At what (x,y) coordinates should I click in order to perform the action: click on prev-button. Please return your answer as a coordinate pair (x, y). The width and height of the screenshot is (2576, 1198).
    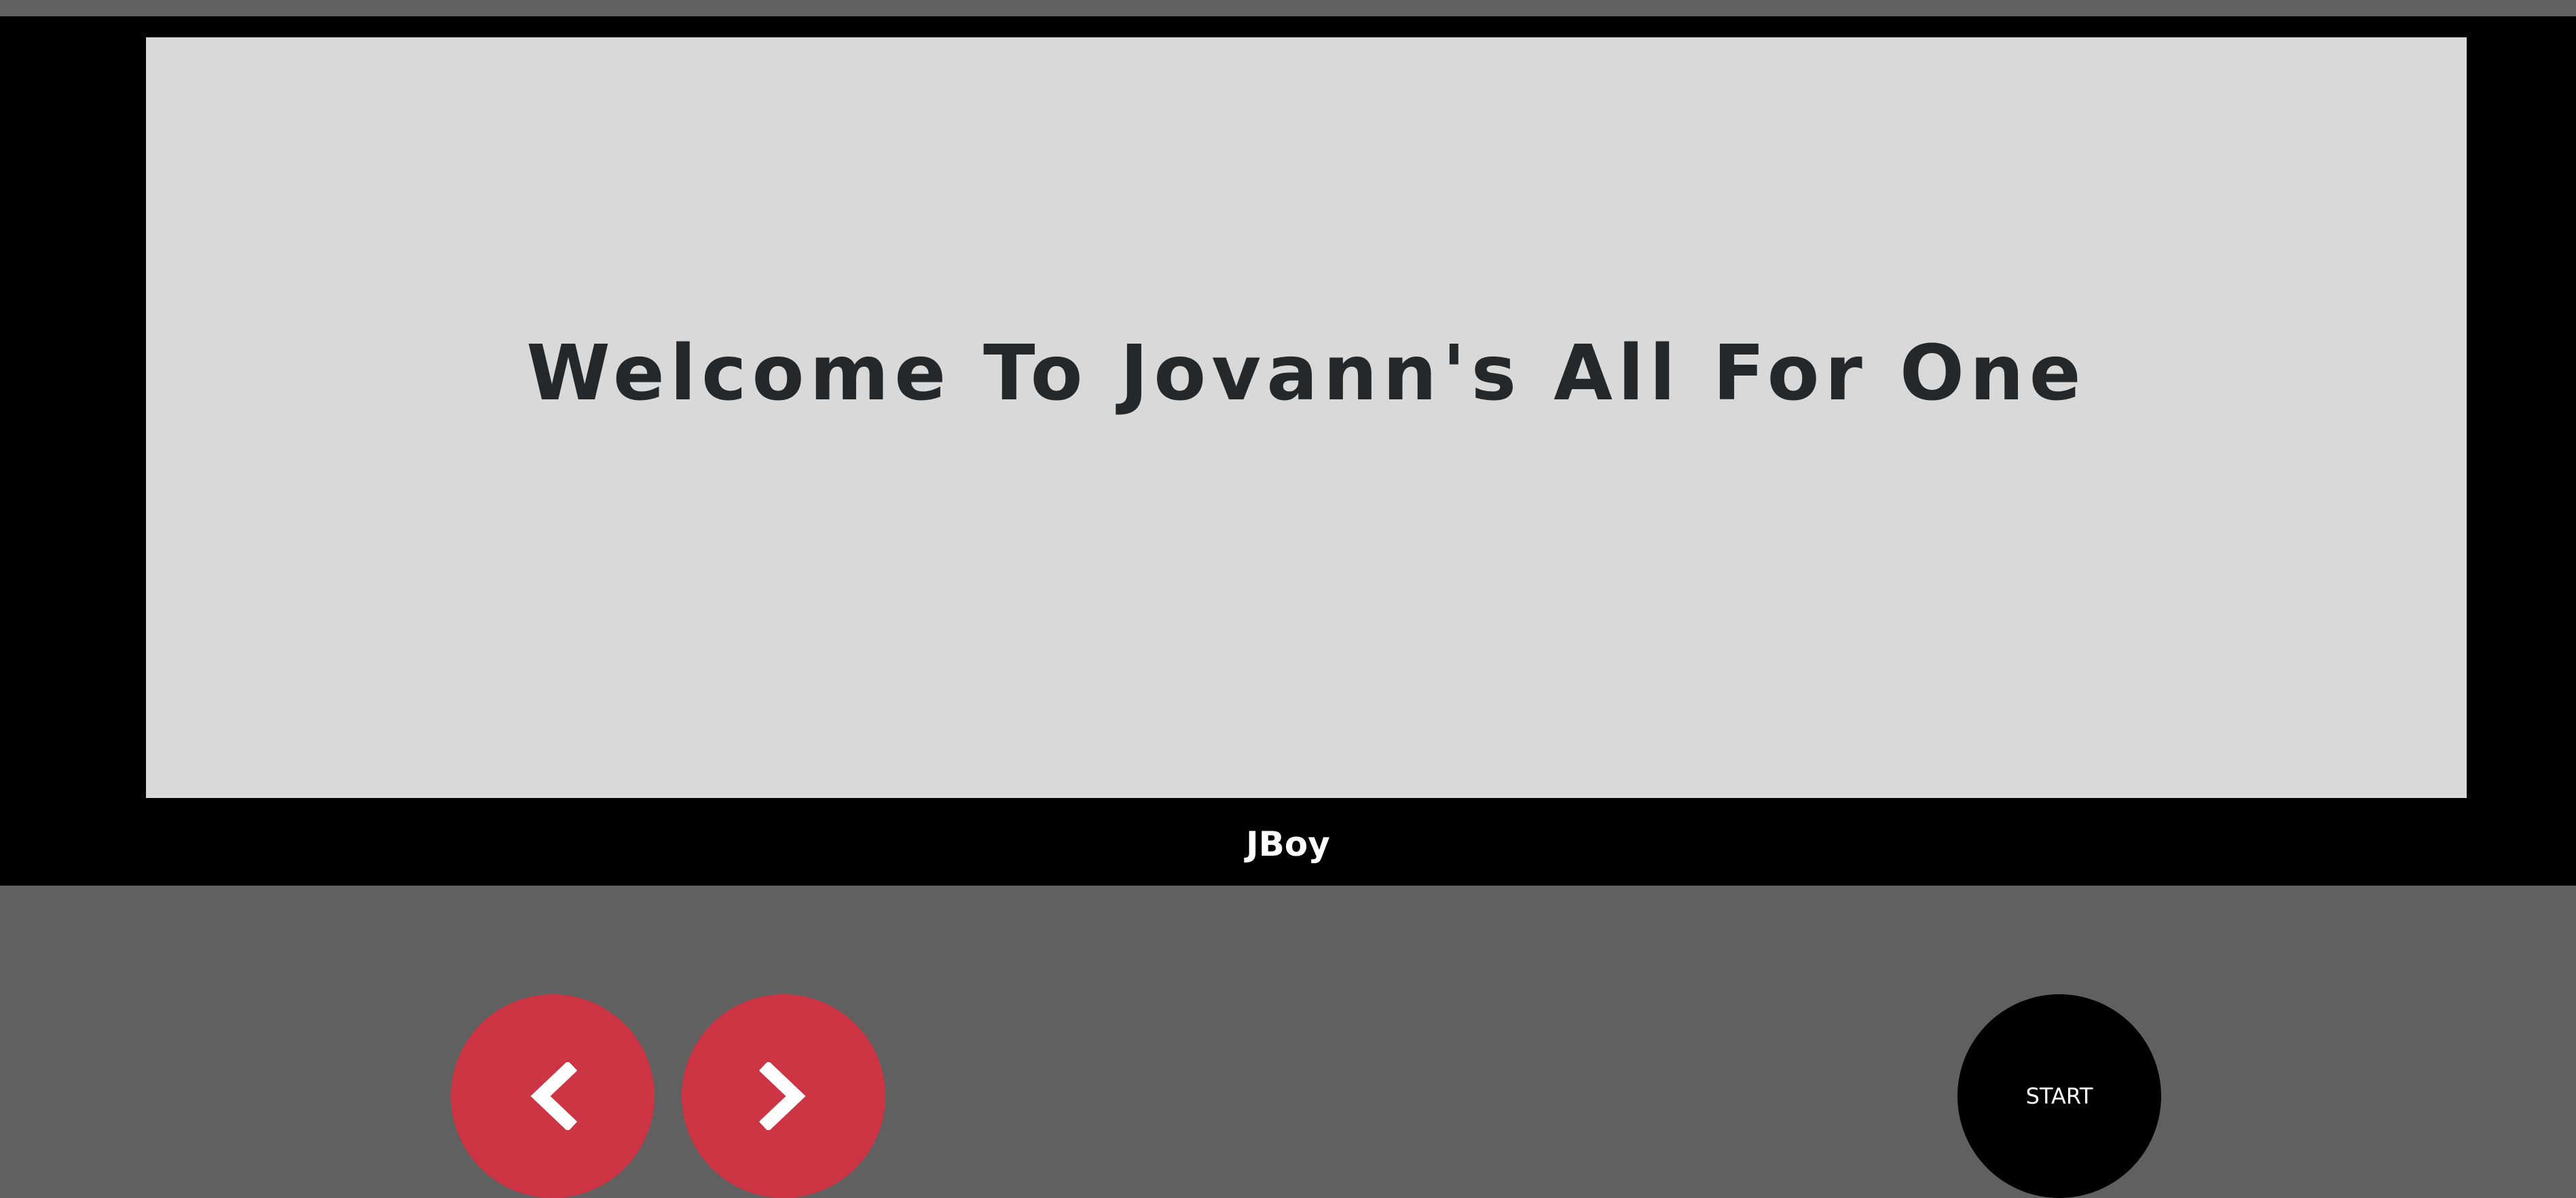
    Looking at the image, I should click on (553, 1096).